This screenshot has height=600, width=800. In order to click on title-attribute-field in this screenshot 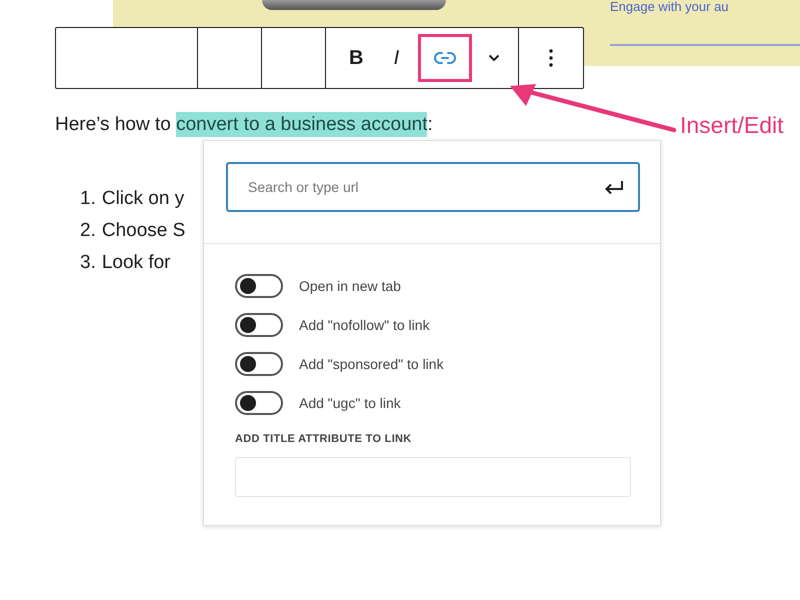, I will do `click(433, 477)`.